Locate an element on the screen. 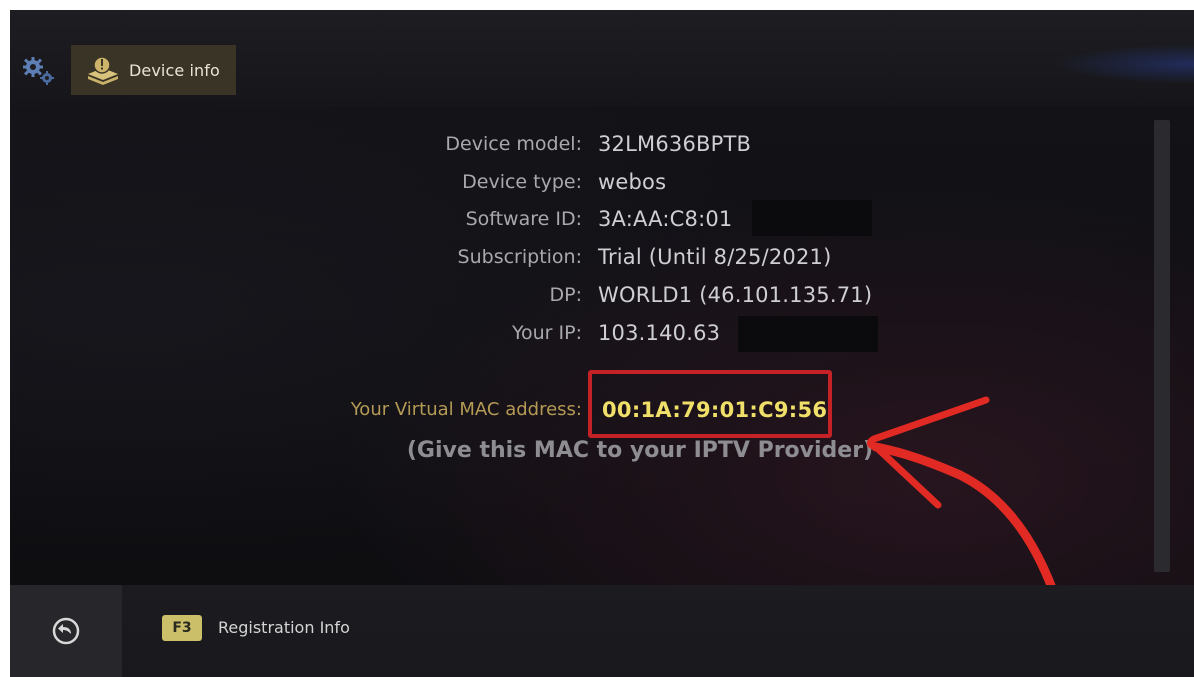 This screenshot has height=677, width=1194. bottom-bar: F3 Registration Info is located at coordinates (602, 631).